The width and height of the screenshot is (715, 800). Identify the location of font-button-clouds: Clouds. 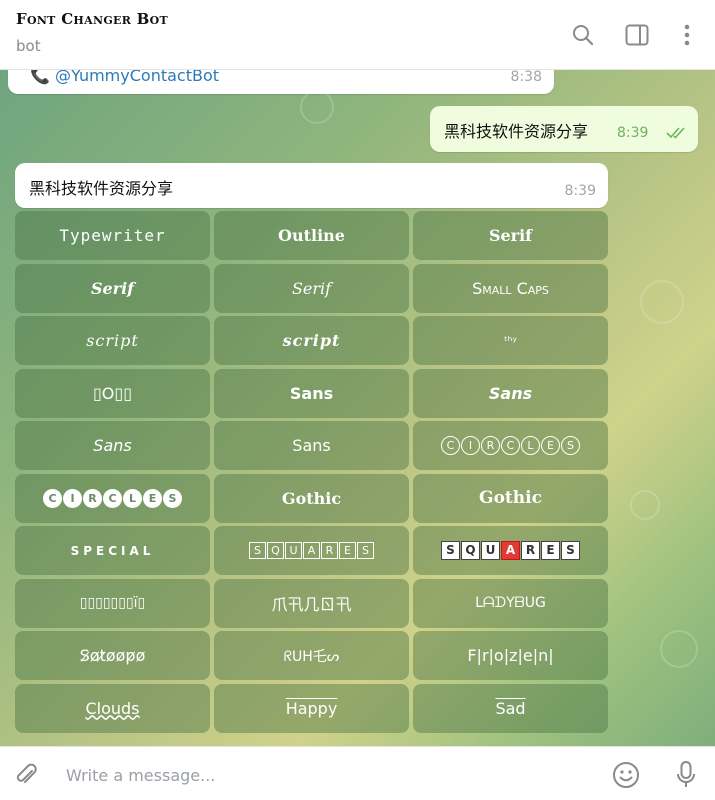
(112, 708).